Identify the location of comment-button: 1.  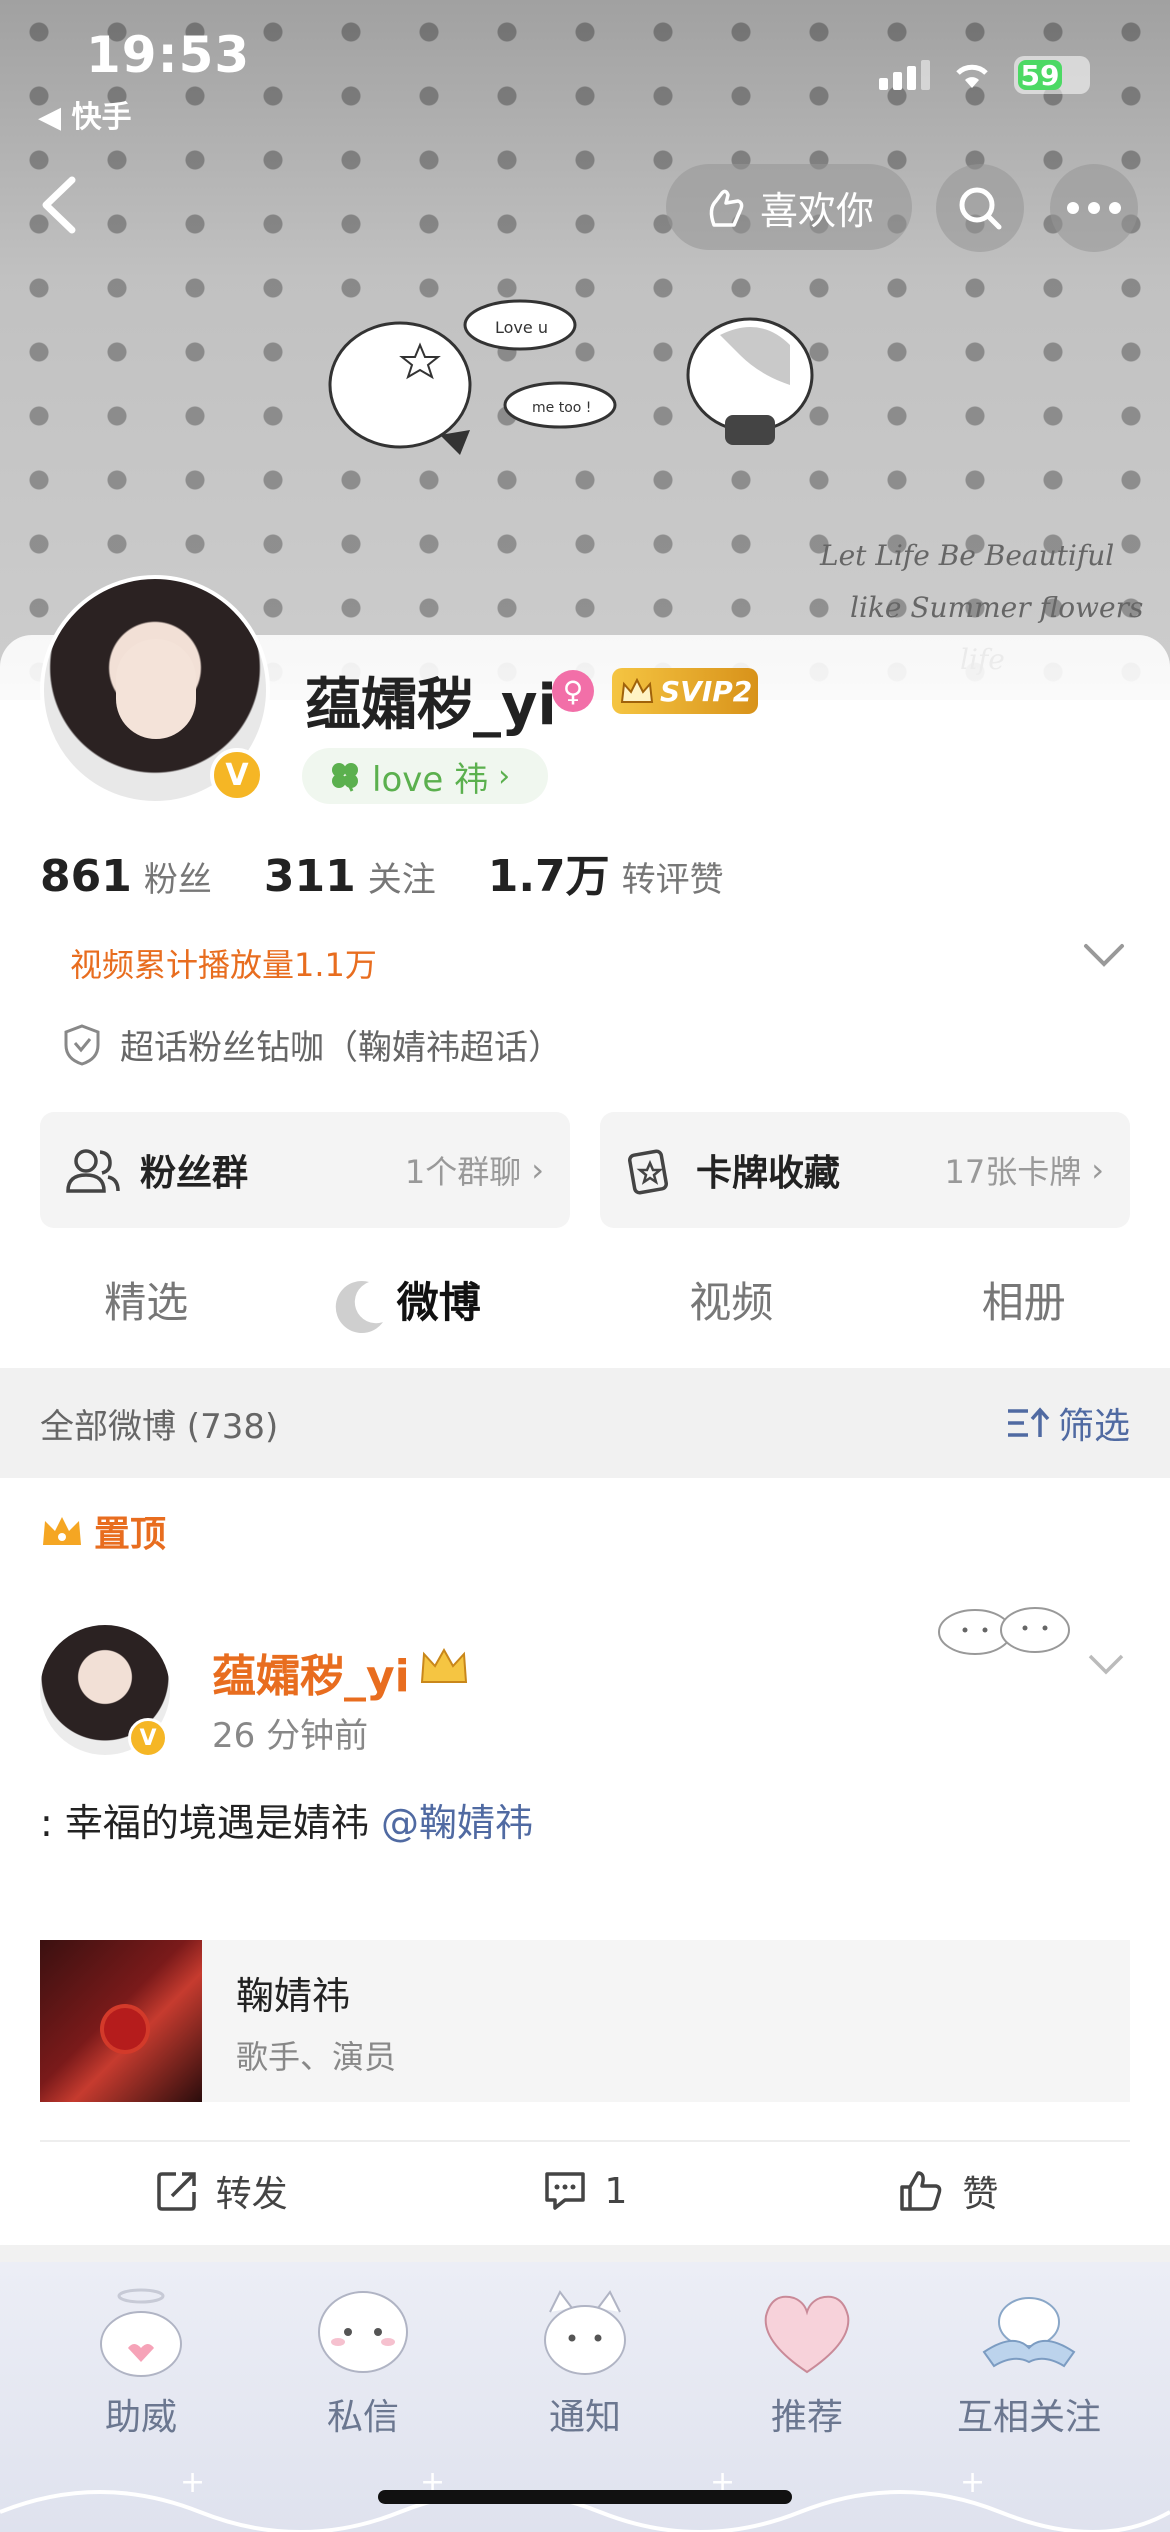
(584, 2191).